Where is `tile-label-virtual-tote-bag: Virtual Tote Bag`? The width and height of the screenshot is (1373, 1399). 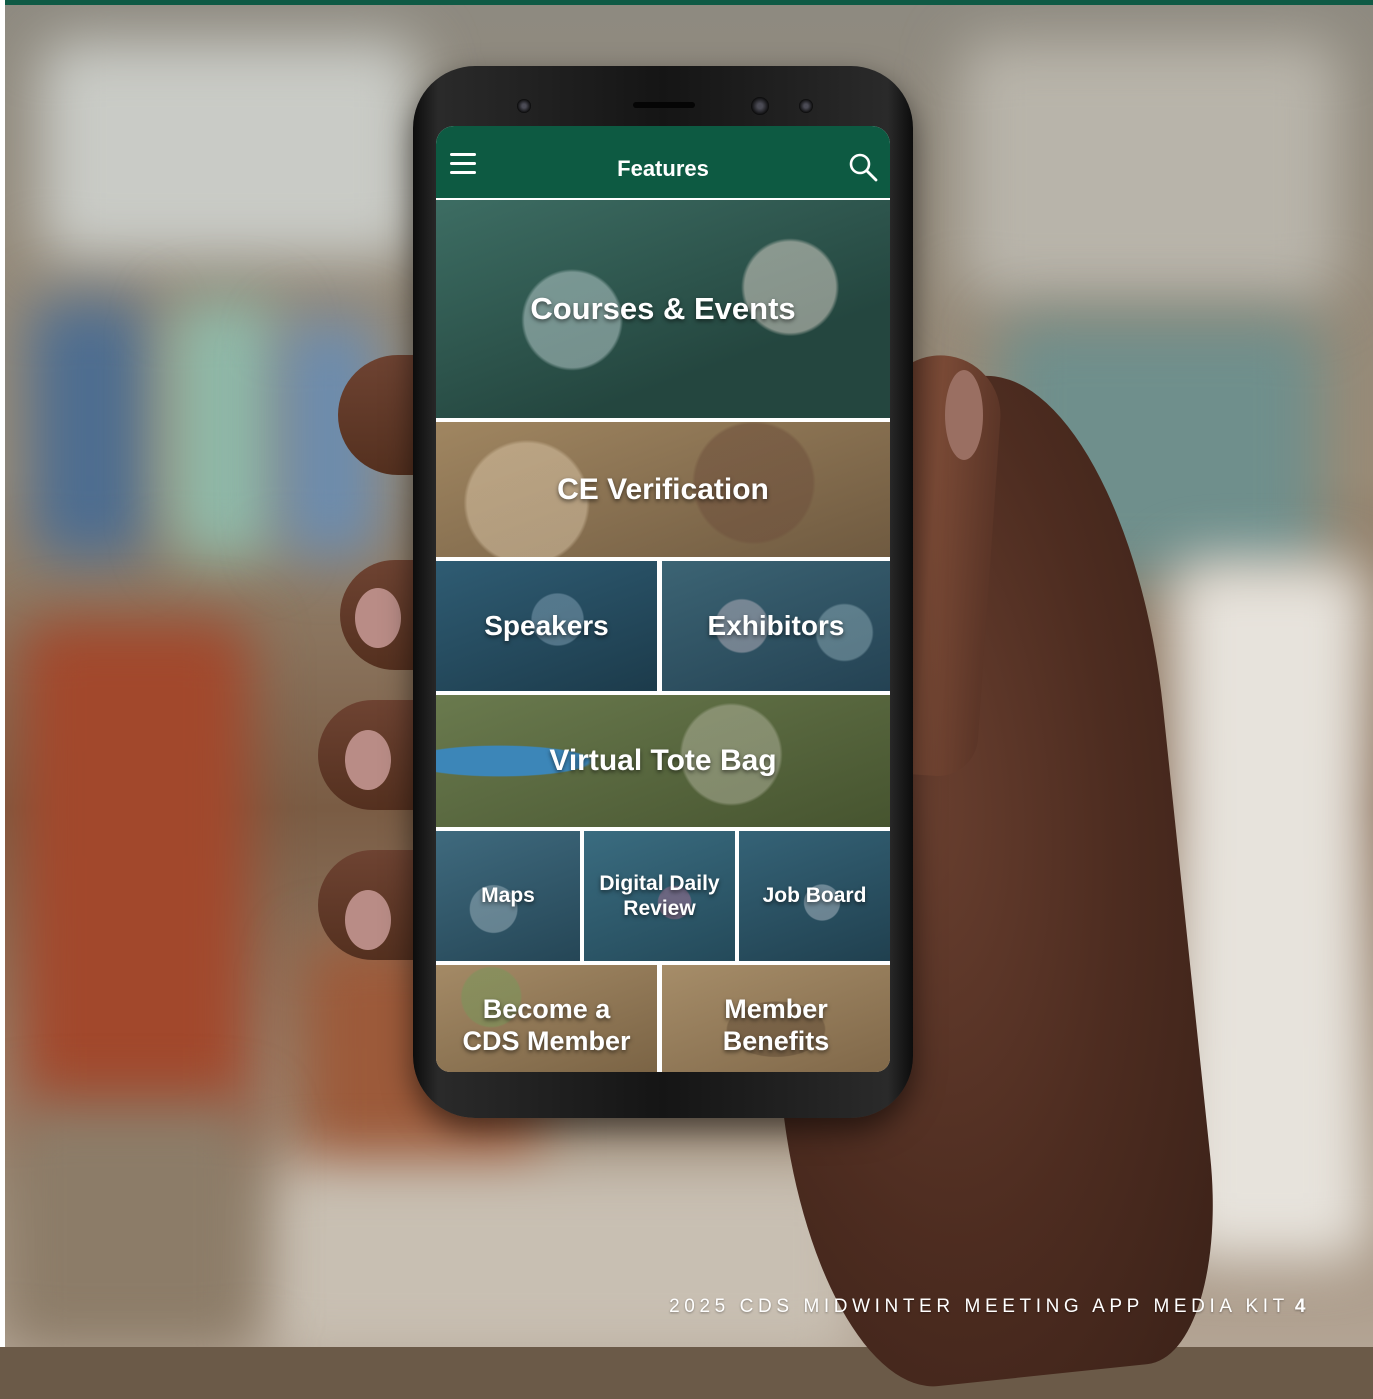 tile-label-virtual-tote-bag: Virtual Tote Bag is located at coordinates (663, 760).